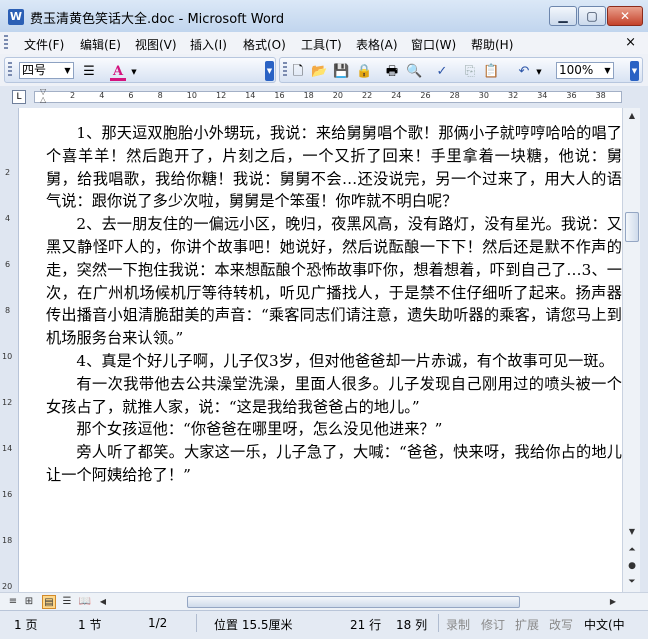 The width and height of the screenshot is (648, 639). Describe the element at coordinates (6, 43) in the screenshot. I see `menu-grip-handle` at that location.